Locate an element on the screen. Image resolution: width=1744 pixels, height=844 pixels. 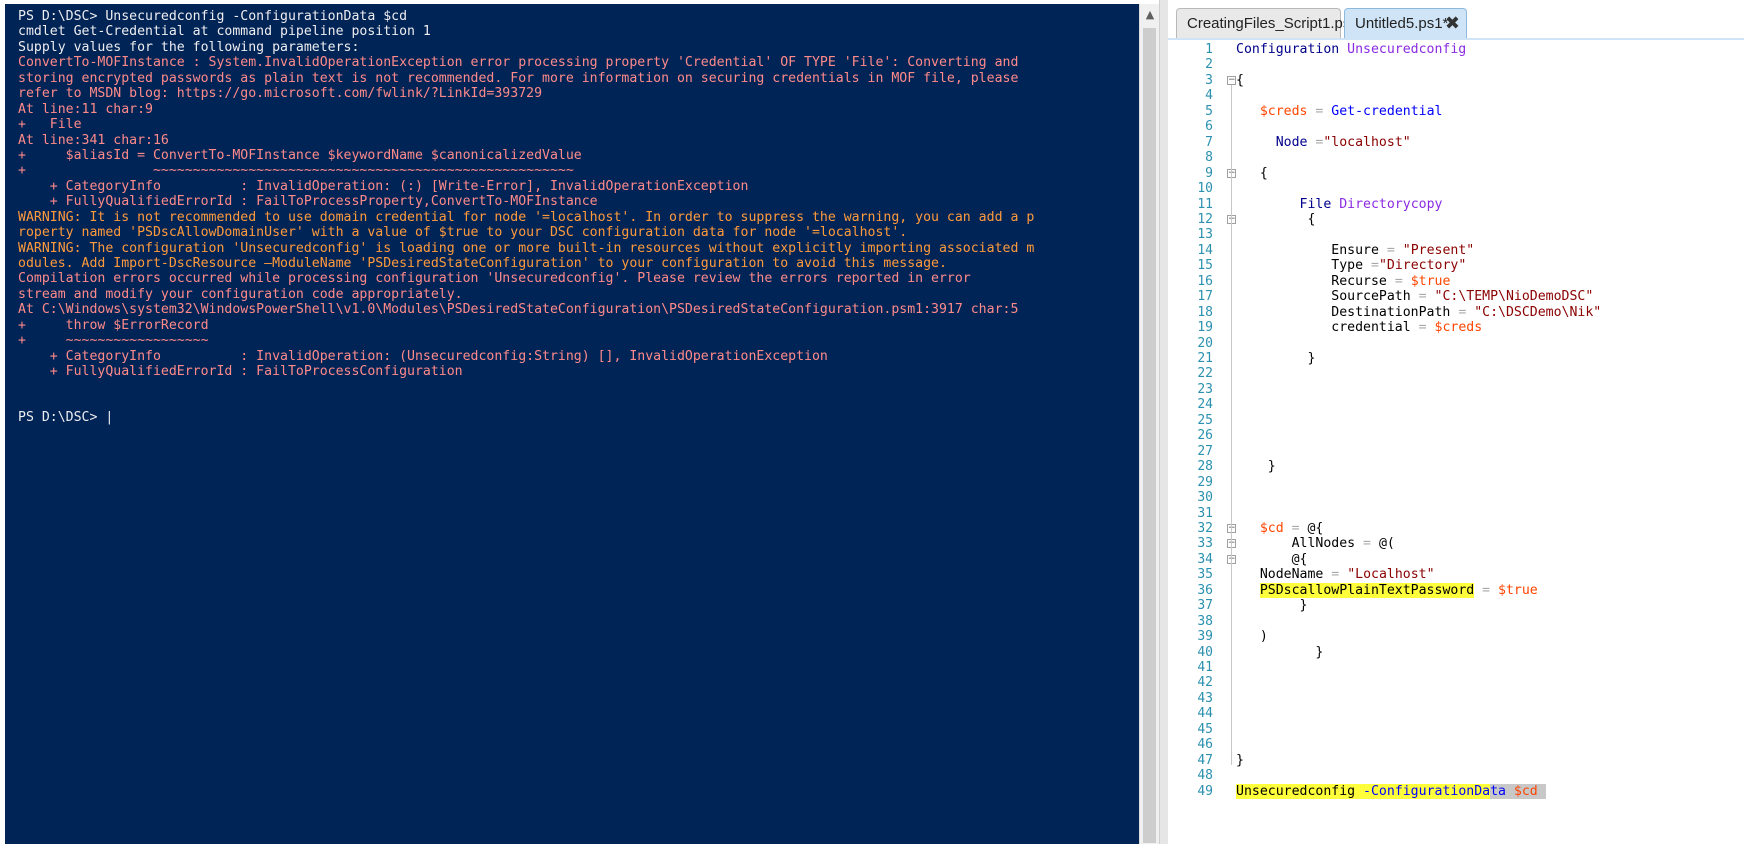
line-number: 6 is located at coordinates (1209, 127).